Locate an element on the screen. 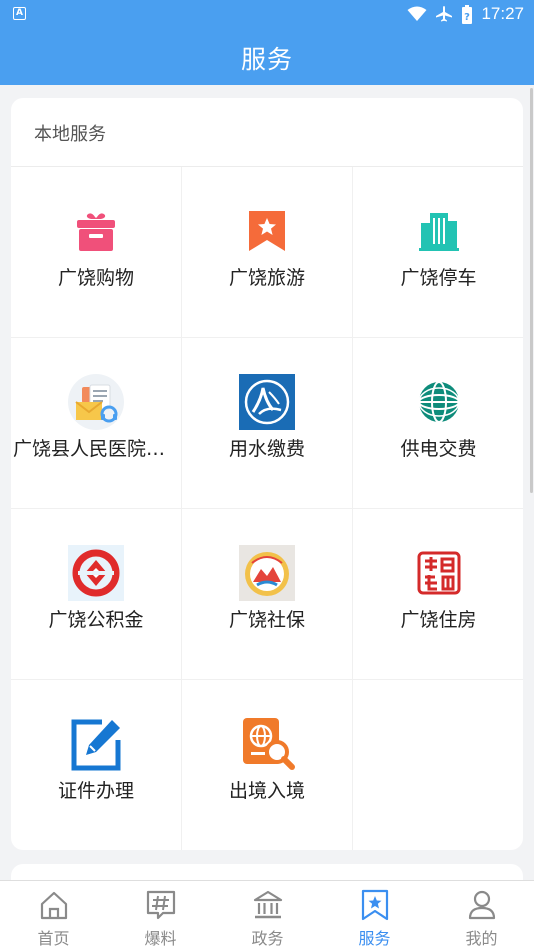 The width and height of the screenshot is (534, 950). service-label: 广饶社保 is located at coordinates (266, 620).